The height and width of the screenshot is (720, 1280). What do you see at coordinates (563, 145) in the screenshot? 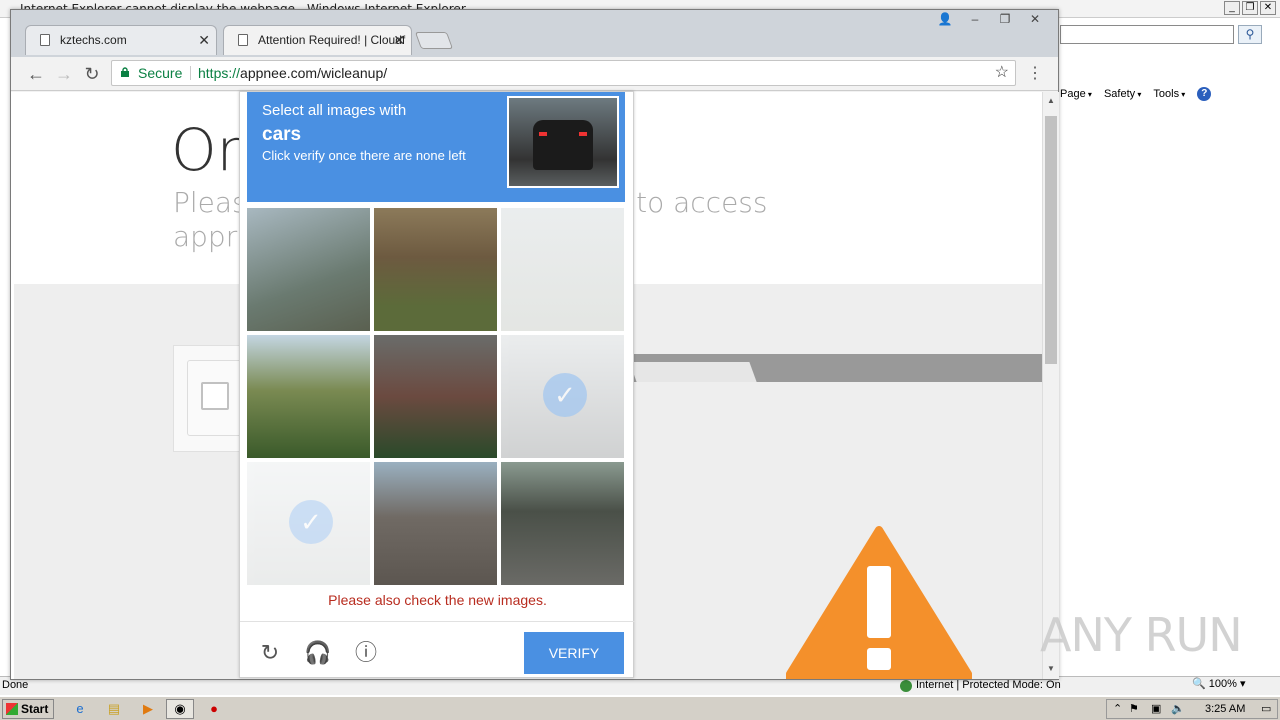
I see `car-silhouette` at bounding box center [563, 145].